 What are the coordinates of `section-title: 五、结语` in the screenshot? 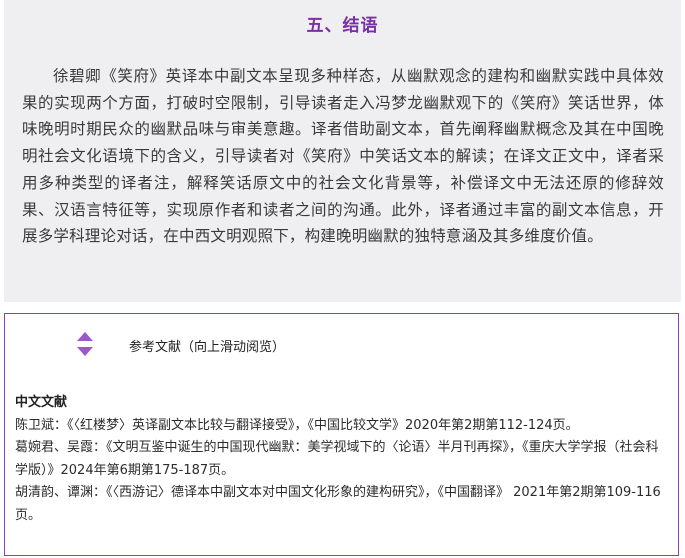 It's located at (342, 26).